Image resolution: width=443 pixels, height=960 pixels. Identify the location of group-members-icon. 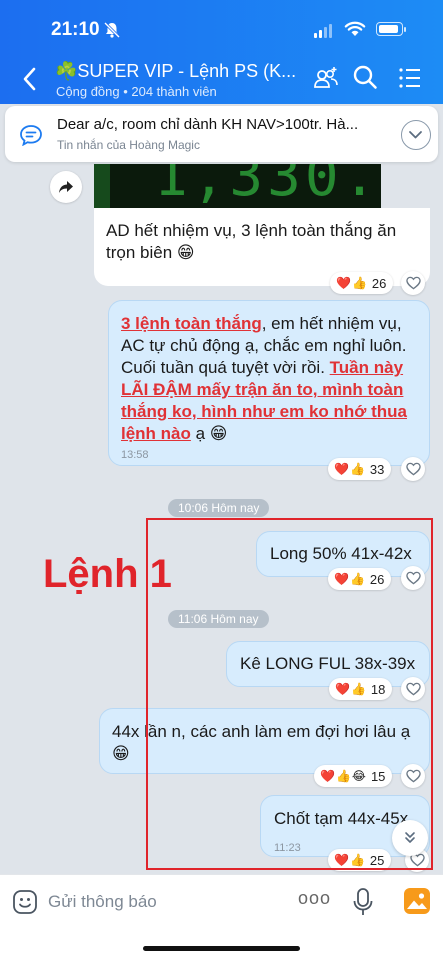
(326, 78).